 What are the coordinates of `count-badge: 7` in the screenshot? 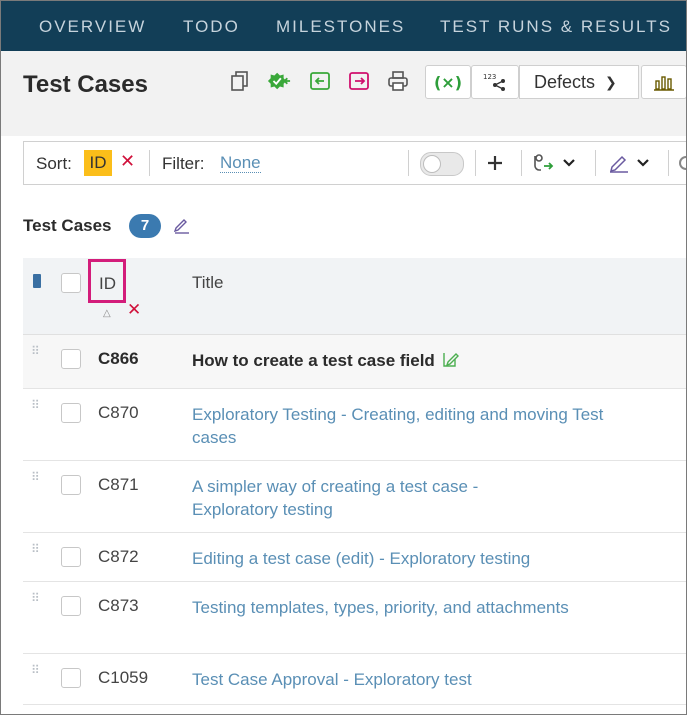 It's located at (145, 226).